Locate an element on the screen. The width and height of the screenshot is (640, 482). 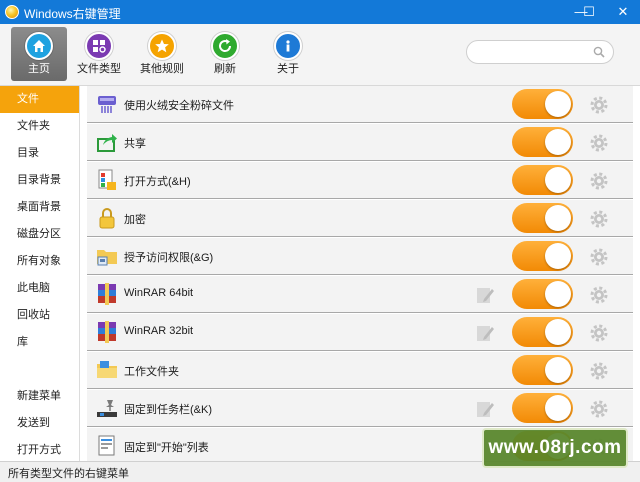
share-icon is located at coordinates (107, 143).